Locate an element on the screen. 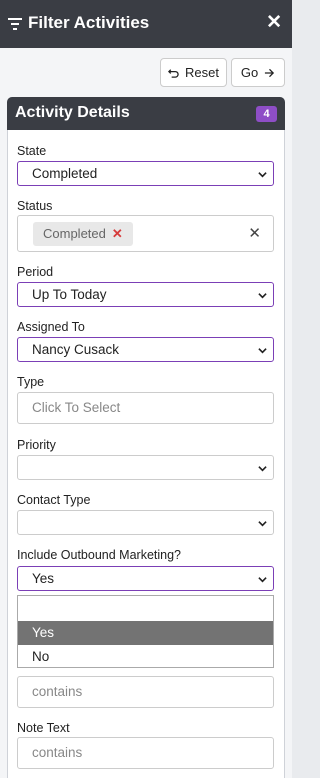 The width and height of the screenshot is (320, 778). assigned-to-value: Nancy Cusack is located at coordinates (76, 349).